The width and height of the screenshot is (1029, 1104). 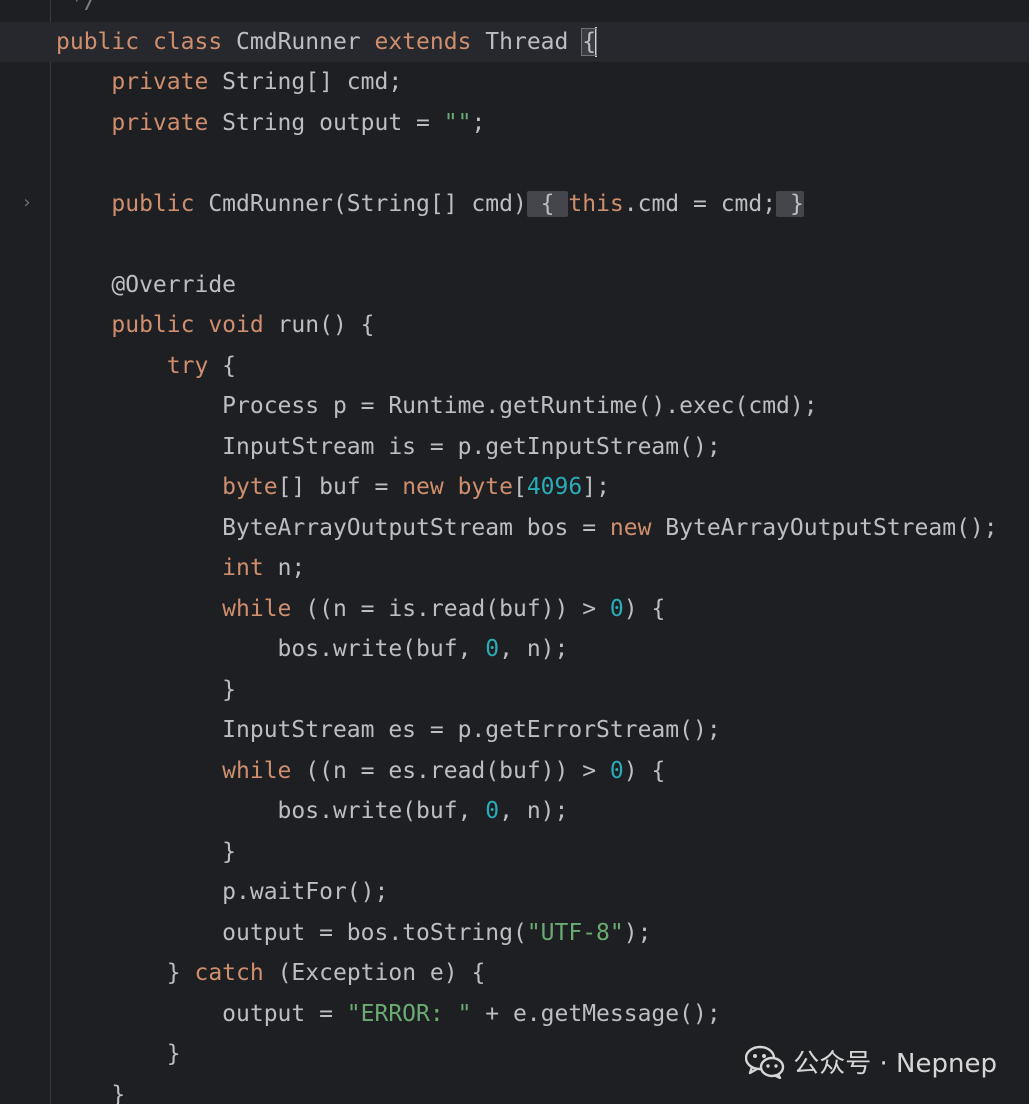 What do you see at coordinates (596, 1013) in the screenshot?
I see `code-token: + e.getMessage();` at bounding box center [596, 1013].